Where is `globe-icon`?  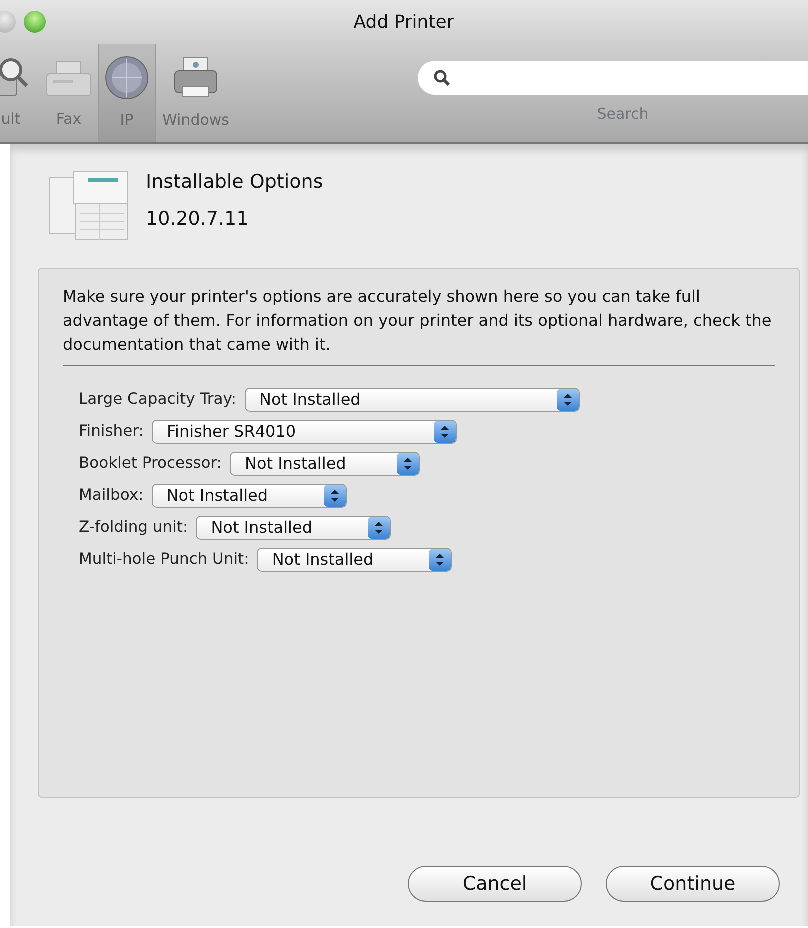
globe-icon is located at coordinates (127, 77).